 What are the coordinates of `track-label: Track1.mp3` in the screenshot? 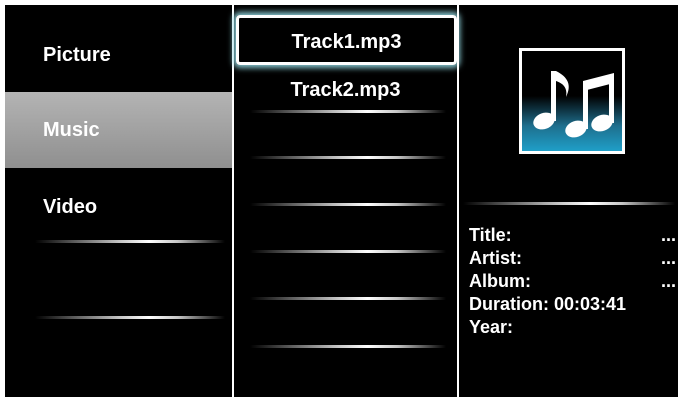 It's located at (346, 42).